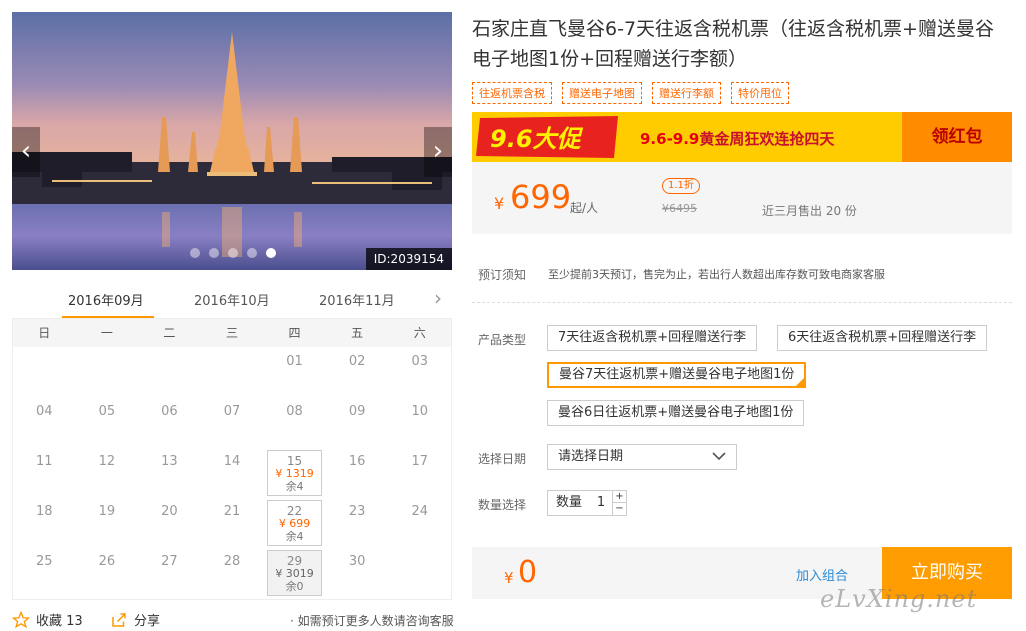 The image size is (1026, 631). I want to click on calendar-day-available: 22 ¥ 699 余4, so click(294, 523).